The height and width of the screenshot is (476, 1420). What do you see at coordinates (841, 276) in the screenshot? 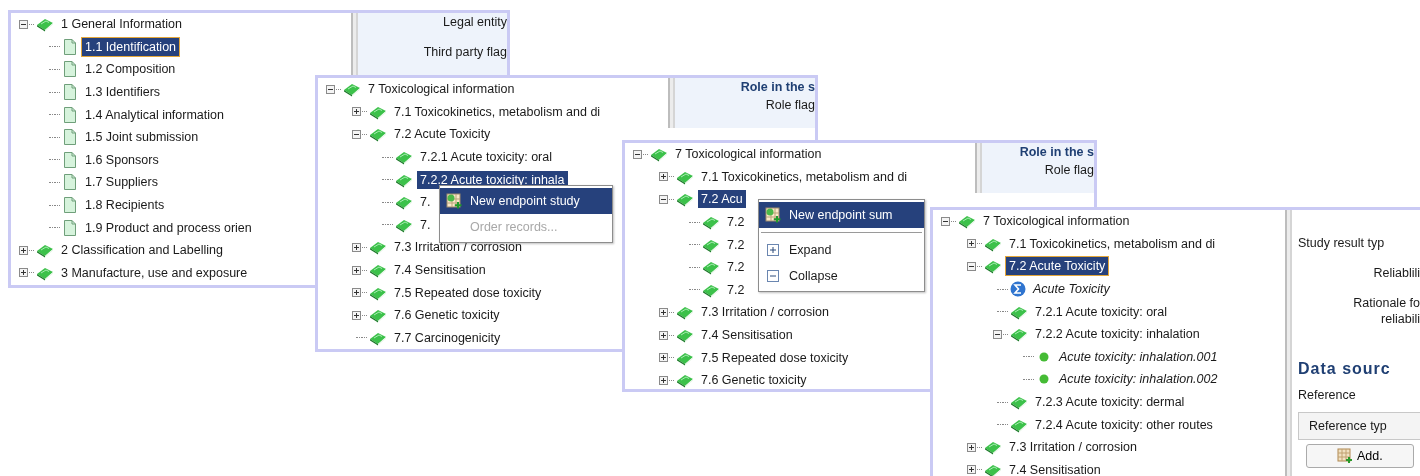
I see `menu-item: Collapse` at bounding box center [841, 276].